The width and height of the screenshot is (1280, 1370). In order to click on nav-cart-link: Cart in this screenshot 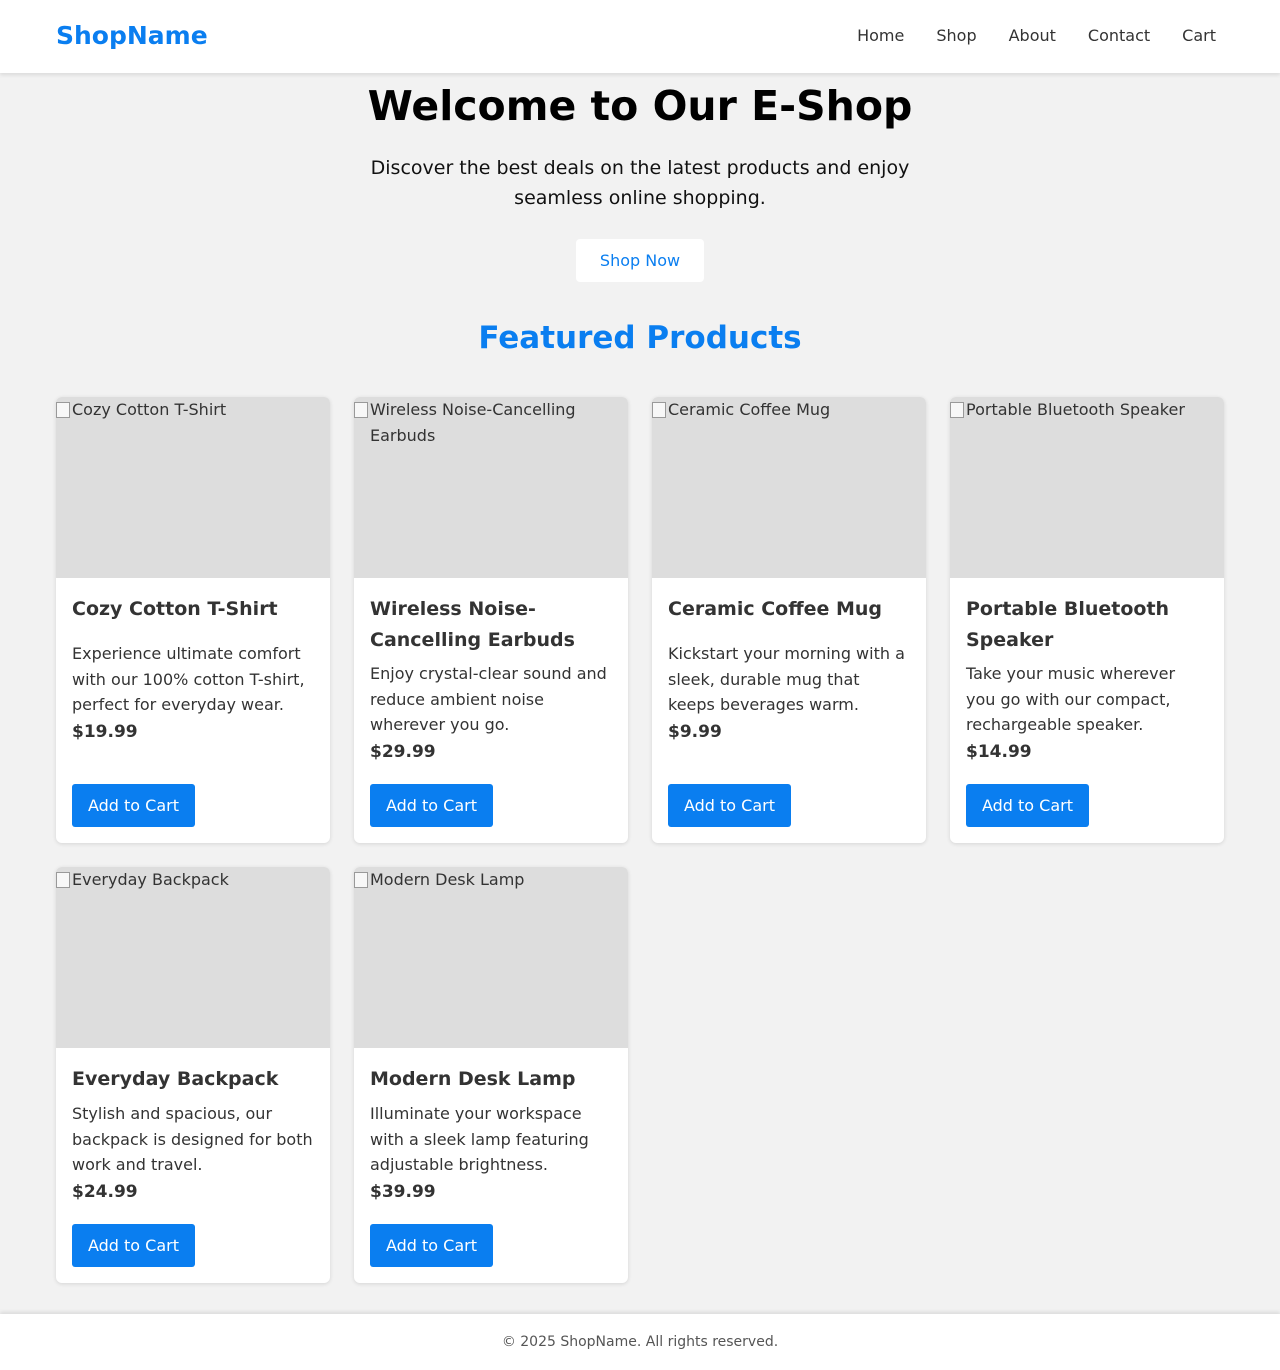, I will do `click(1199, 36)`.